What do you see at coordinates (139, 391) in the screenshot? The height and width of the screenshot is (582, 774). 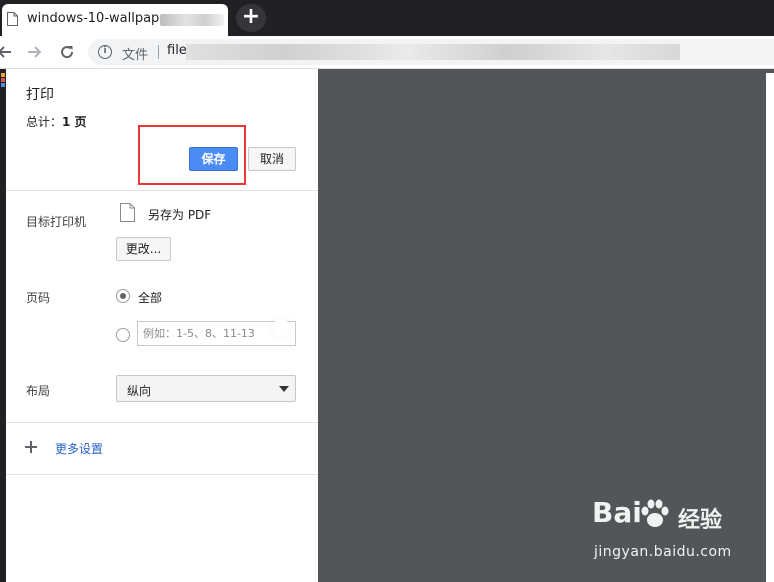 I see `layout-select-value: 纵向` at bounding box center [139, 391].